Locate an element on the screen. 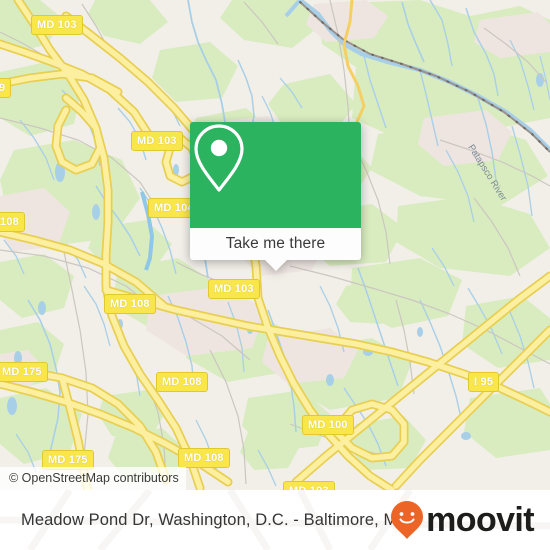 This screenshot has height=550, width=550. map-pin-icon is located at coordinates (219, 158).